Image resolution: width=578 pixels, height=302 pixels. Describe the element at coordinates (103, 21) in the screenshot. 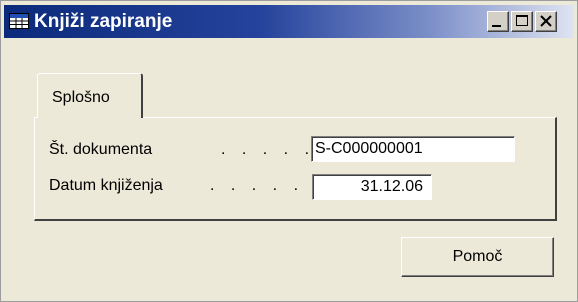

I see `window-title: Knjiži zapiranje` at that location.